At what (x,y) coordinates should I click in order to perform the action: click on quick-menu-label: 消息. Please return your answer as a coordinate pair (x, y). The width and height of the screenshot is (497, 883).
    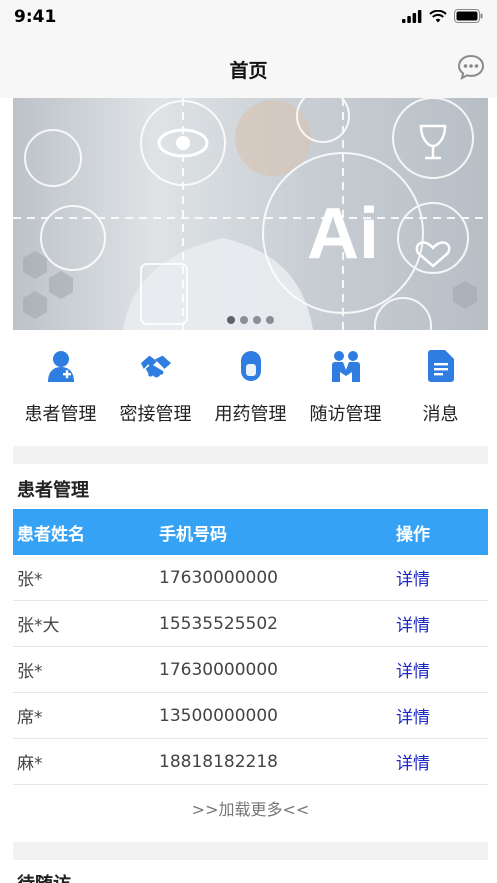
    Looking at the image, I should click on (440, 414).